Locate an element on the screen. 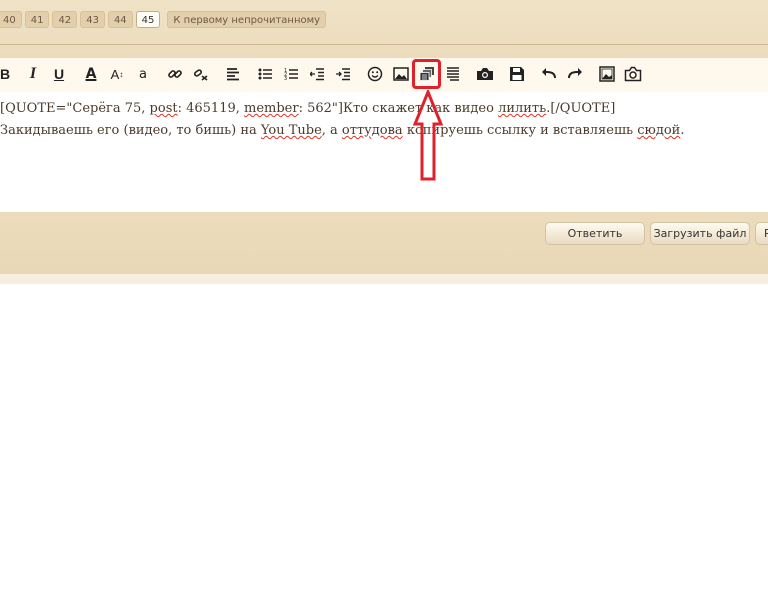 The height and width of the screenshot is (614, 768). page-link: 41 is located at coordinates (37, 19).